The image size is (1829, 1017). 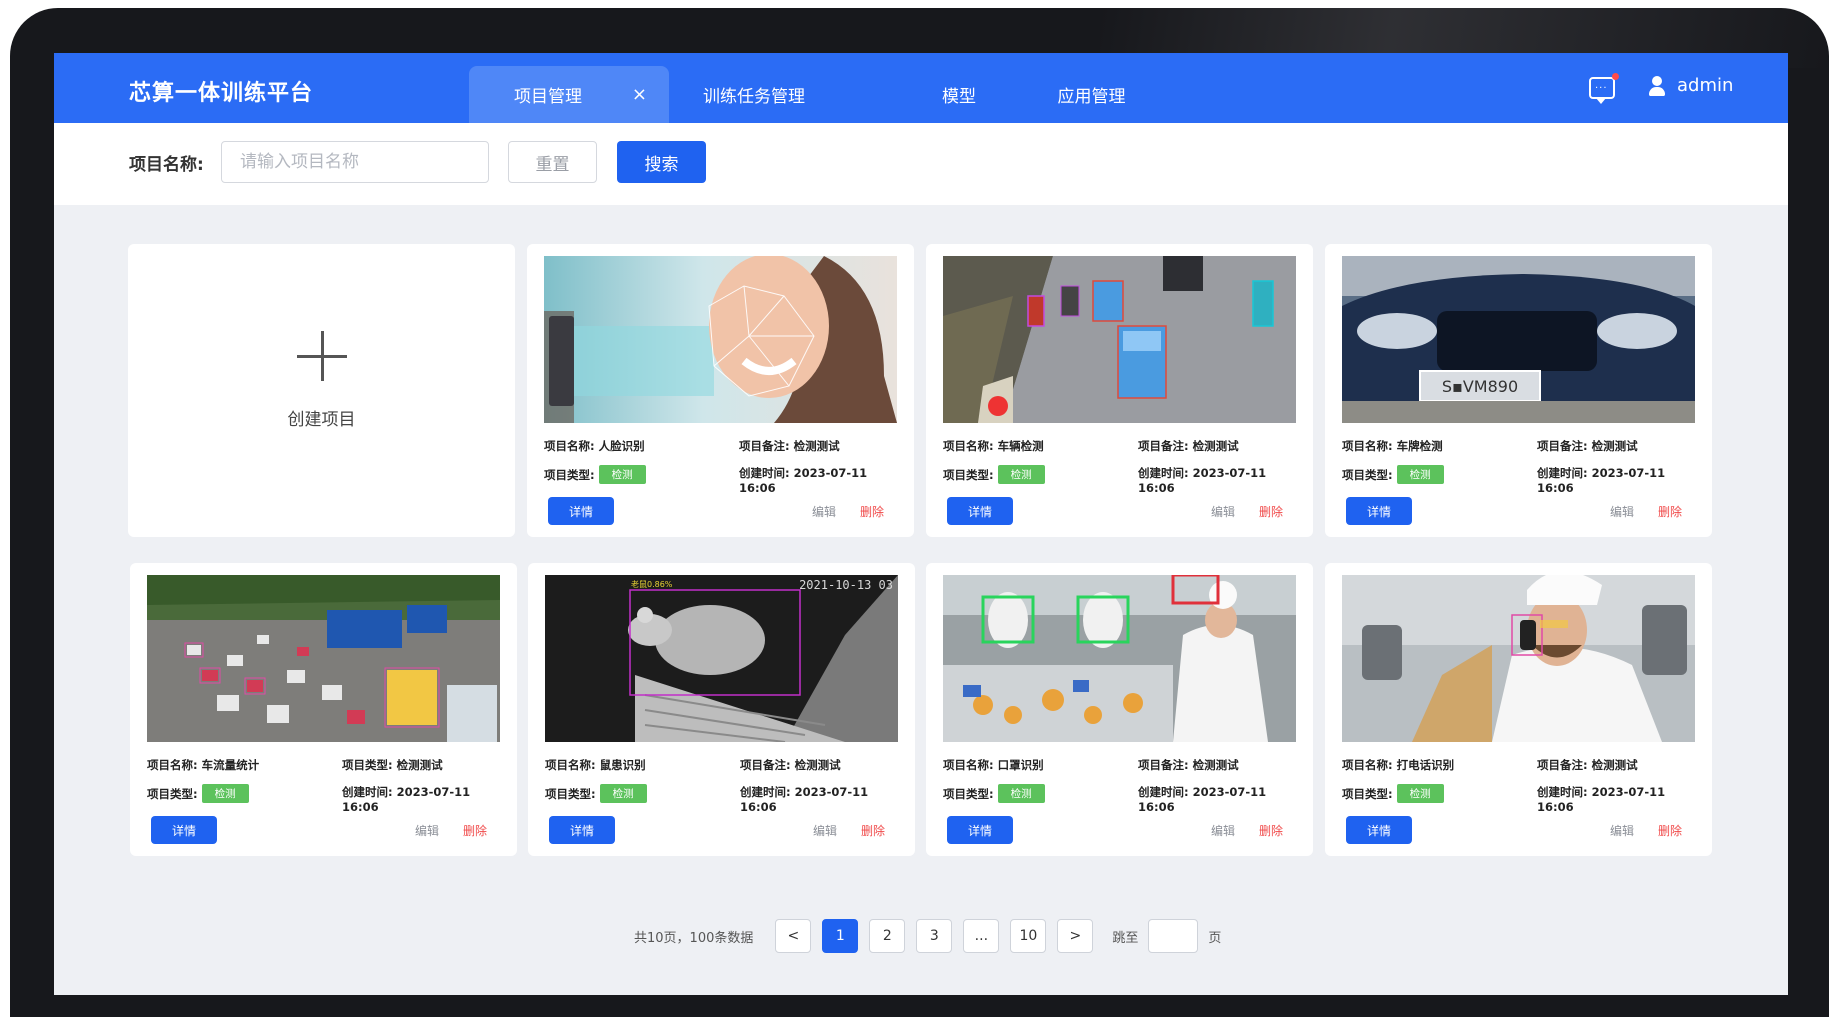 What do you see at coordinates (548, 97) in the screenshot?
I see `tab-label: 项目管理` at bounding box center [548, 97].